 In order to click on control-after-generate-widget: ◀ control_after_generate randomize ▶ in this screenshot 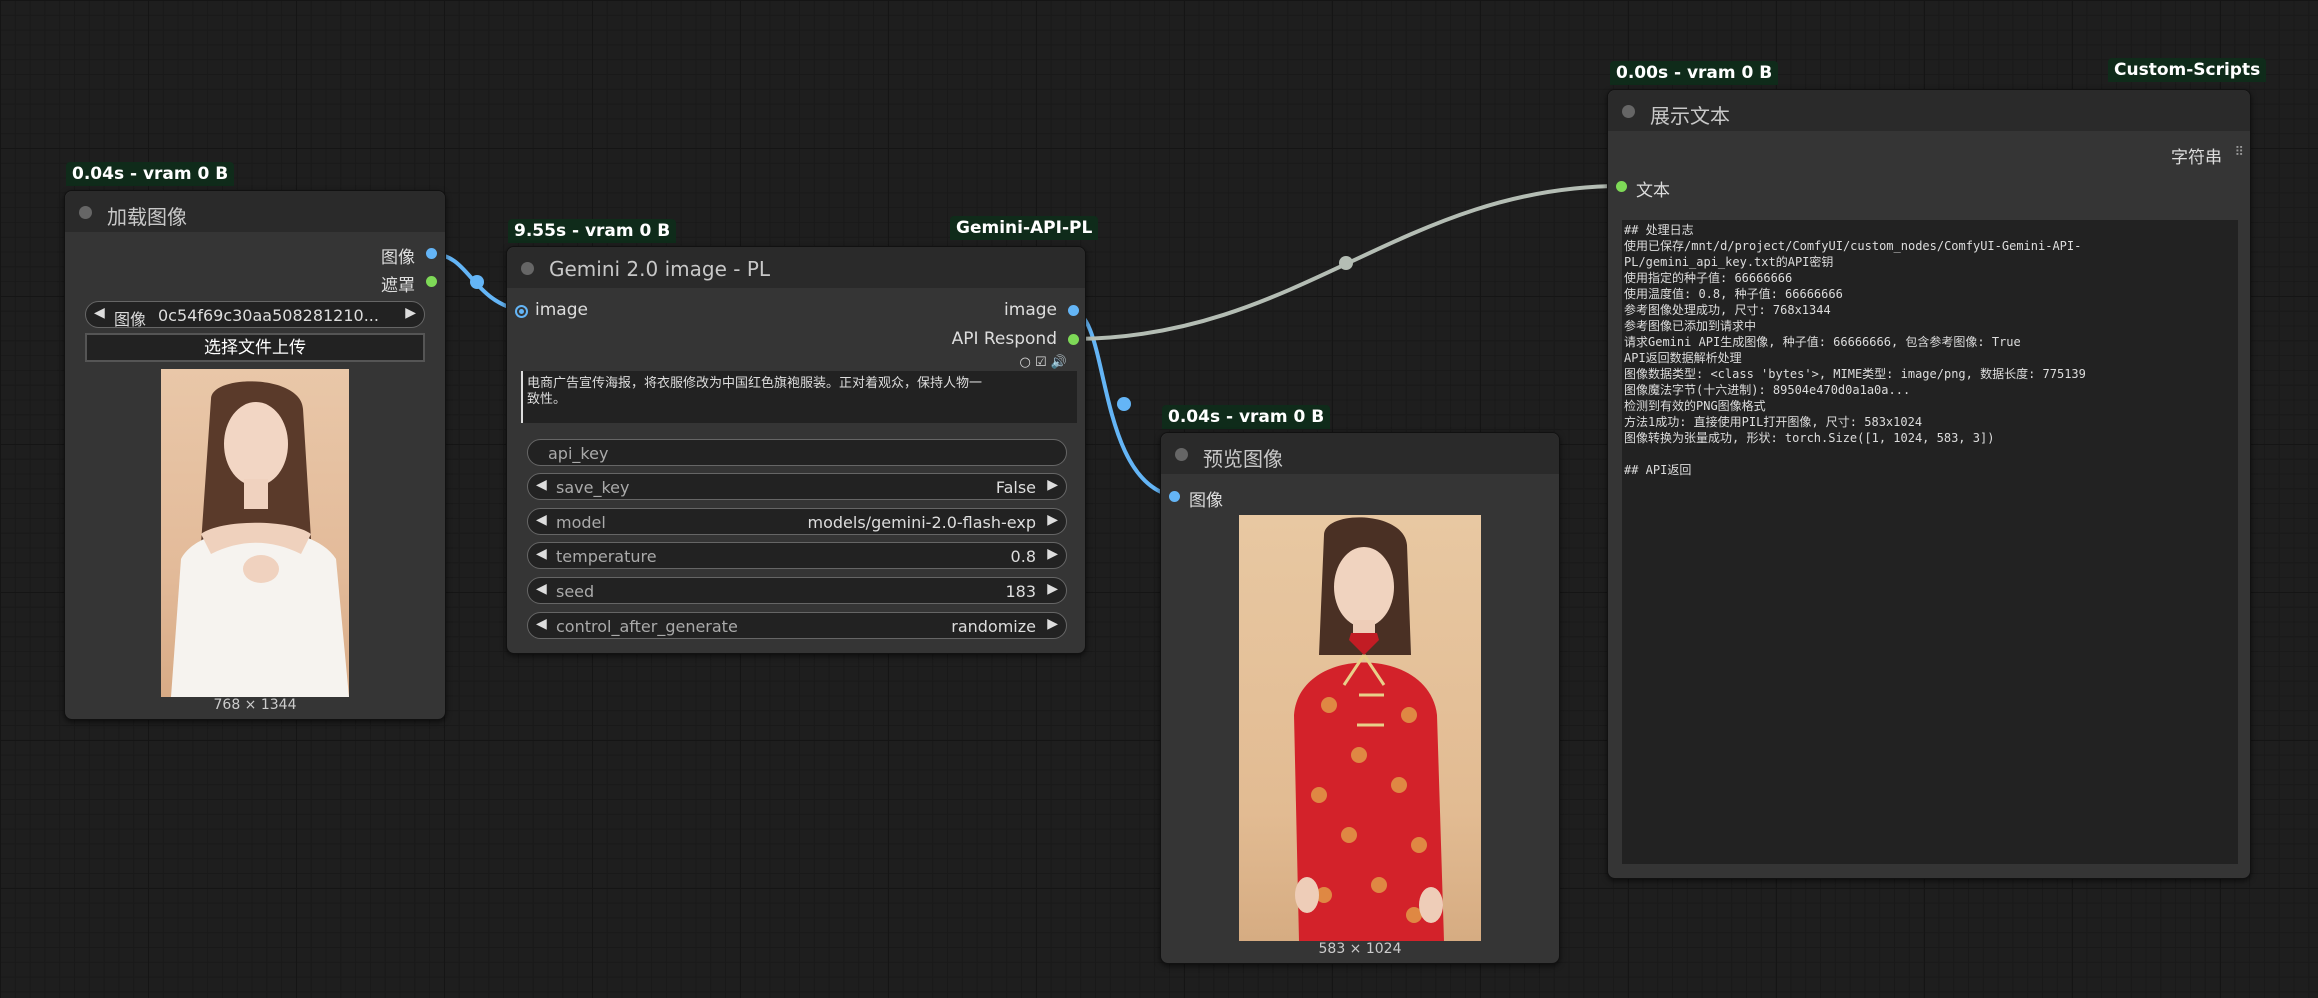, I will do `click(797, 625)`.